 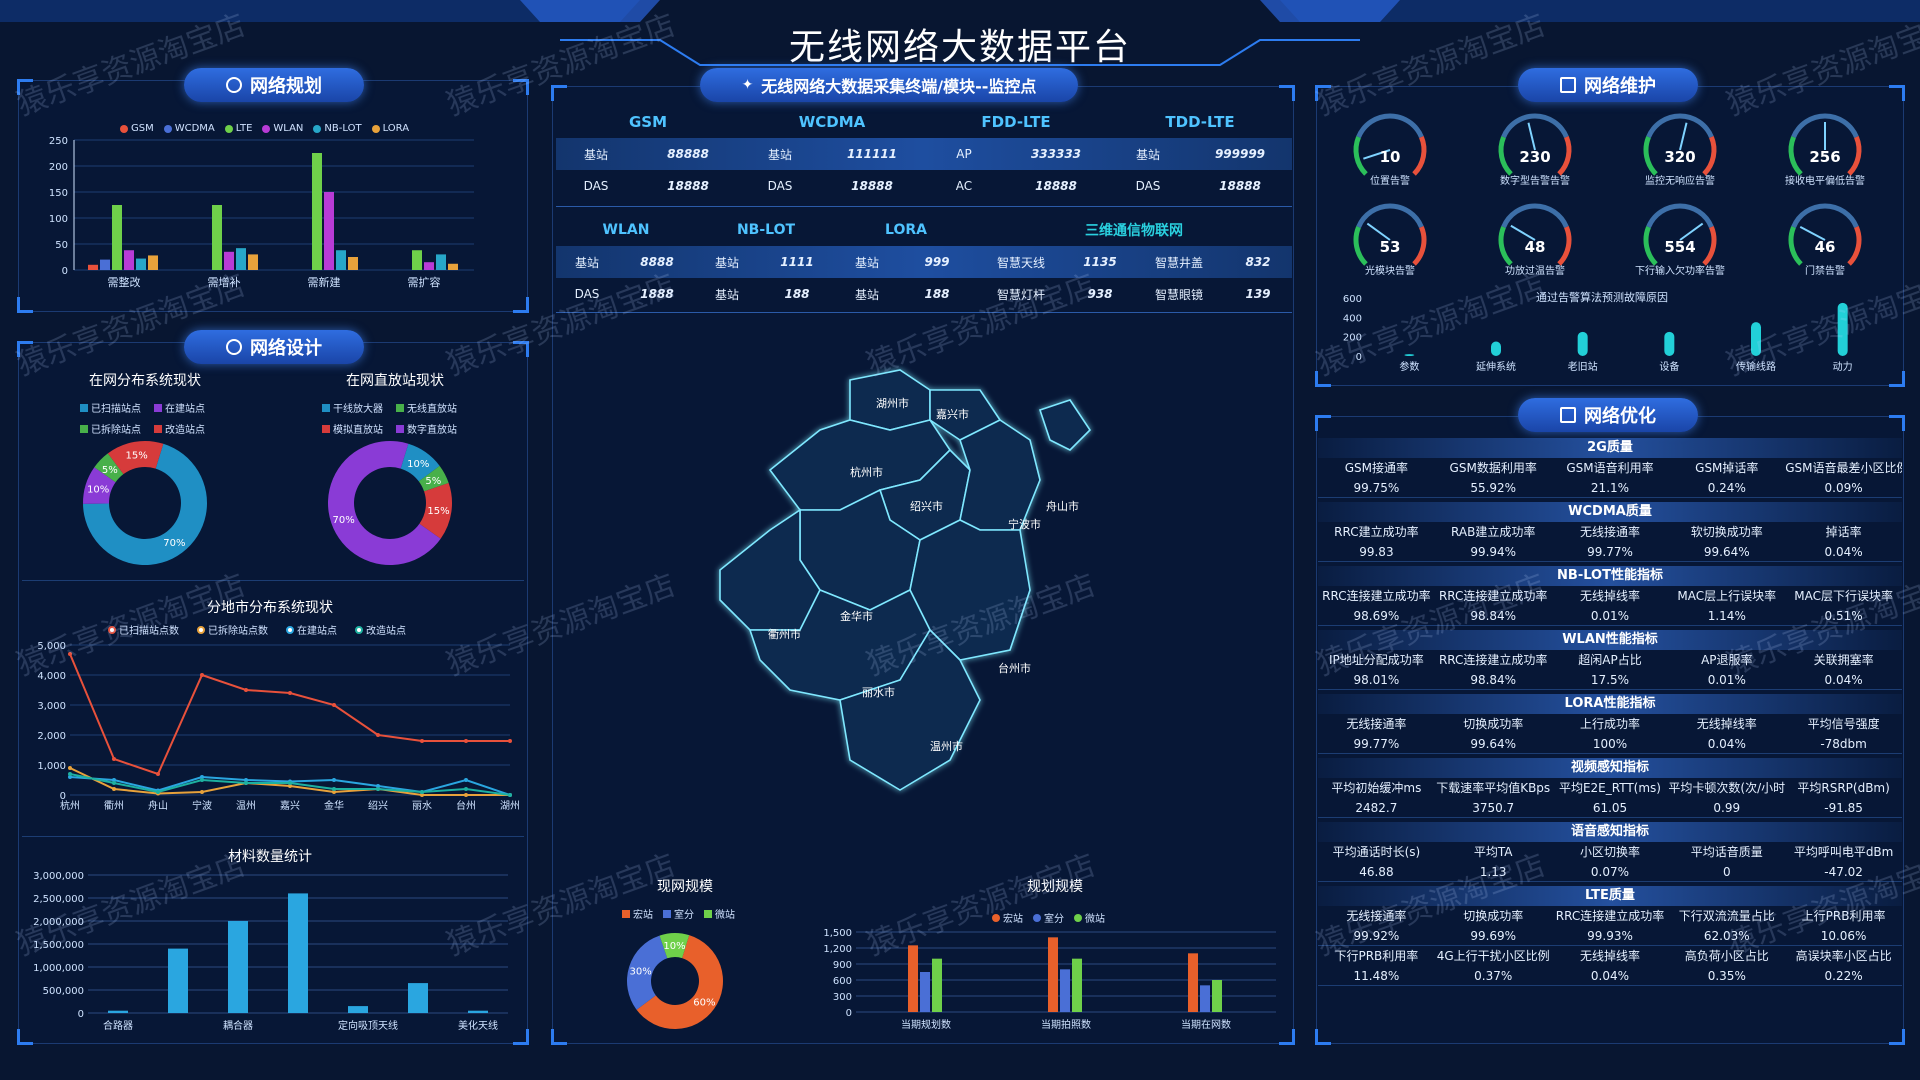 What do you see at coordinates (1726, 488) in the screenshot?
I see `opt-cell: 0.24%` at bounding box center [1726, 488].